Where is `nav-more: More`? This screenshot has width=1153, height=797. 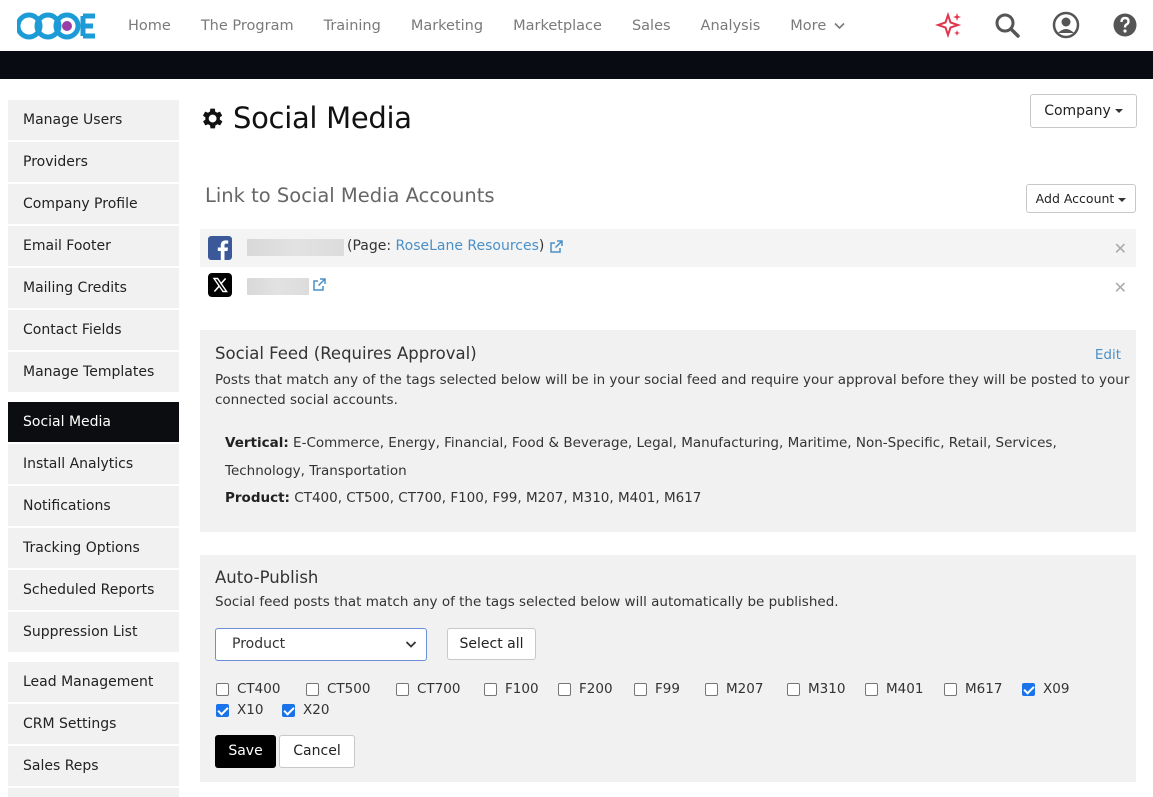
nav-more: More is located at coordinates (817, 26).